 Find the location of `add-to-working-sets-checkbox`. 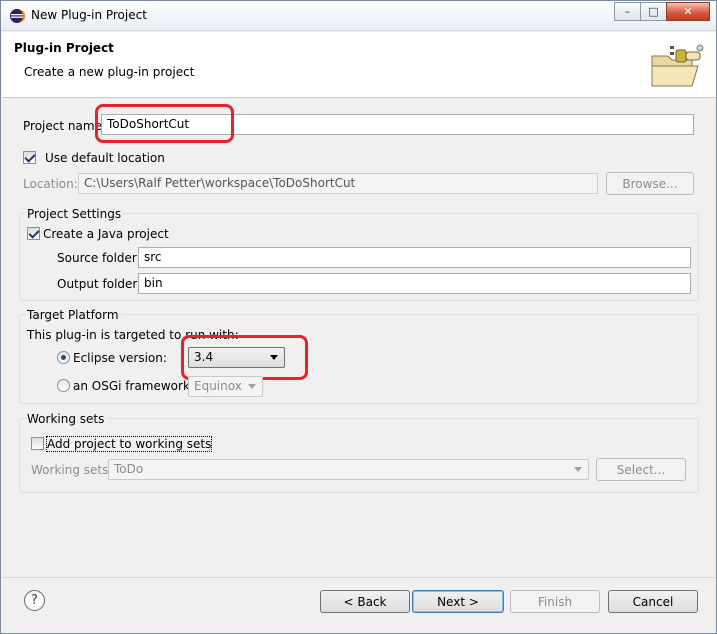

add-to-working-sets-checkbox is located at coordinates (37, 443).